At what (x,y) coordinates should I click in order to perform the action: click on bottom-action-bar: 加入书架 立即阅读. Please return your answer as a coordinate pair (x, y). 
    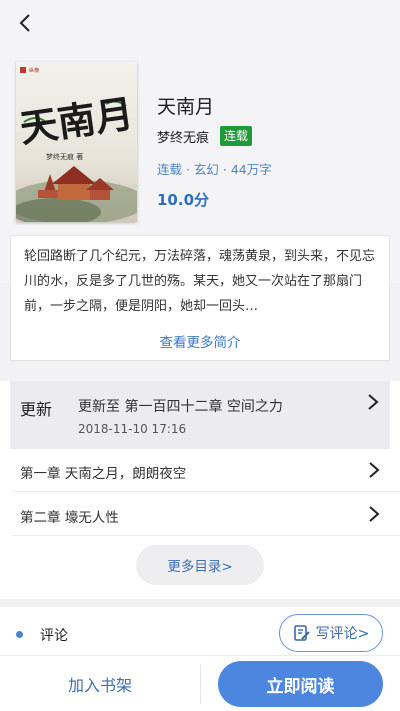
    Looking at the image, I should click on (200, 683).